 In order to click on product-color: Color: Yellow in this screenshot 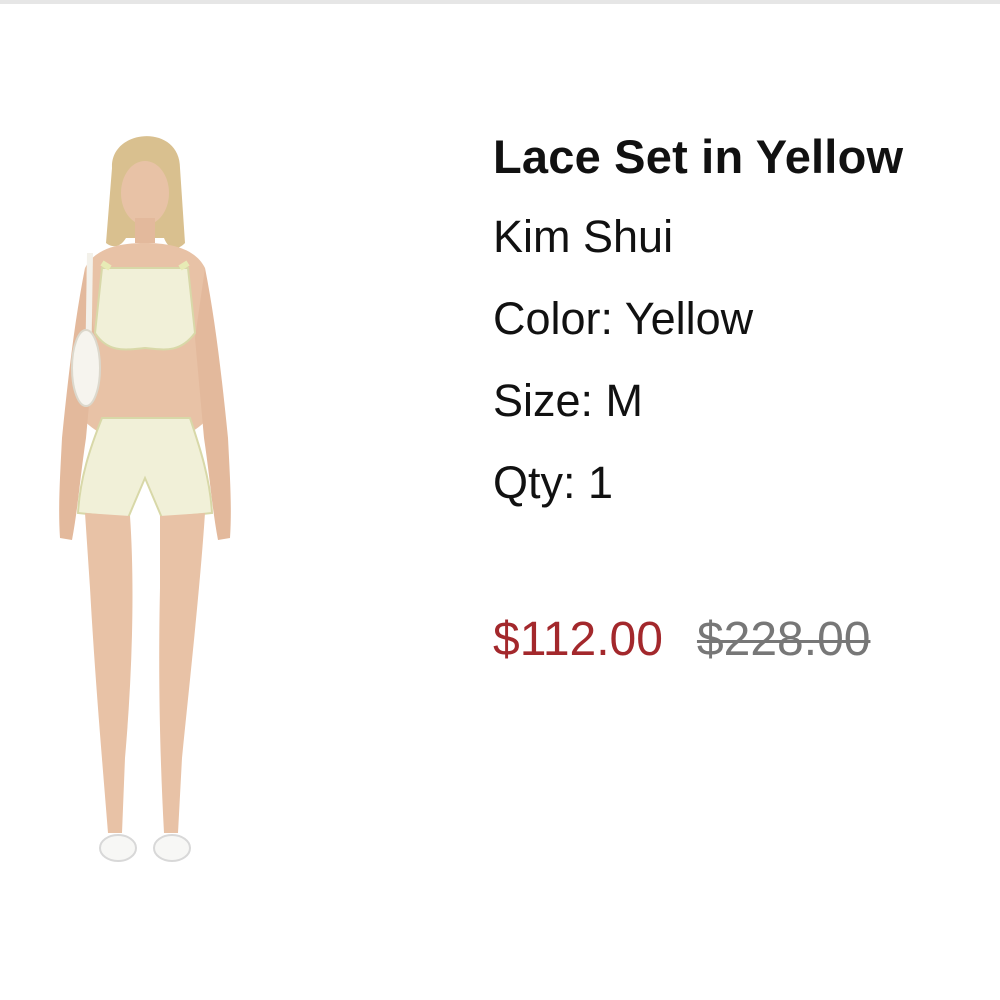, I will do `click(623, 318)`.